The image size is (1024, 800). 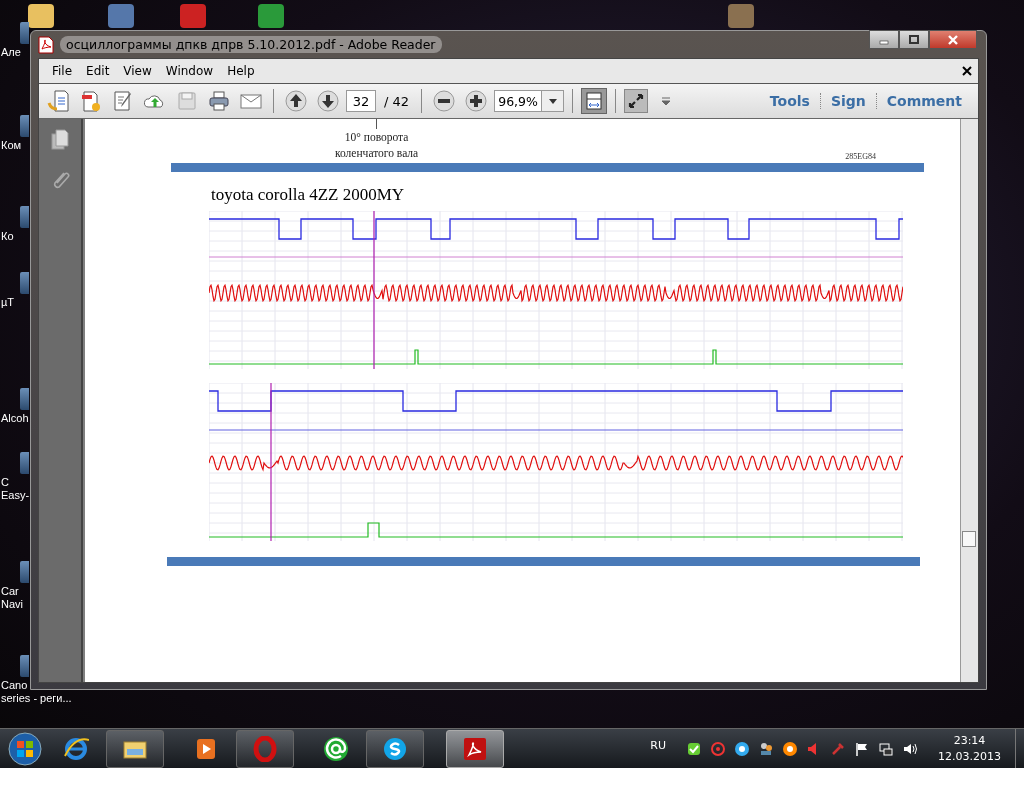 What do you see at coordinates (789, 101) in the screenshot?
I see `toolbar-link: Tools` at bounding box center [789, 101].